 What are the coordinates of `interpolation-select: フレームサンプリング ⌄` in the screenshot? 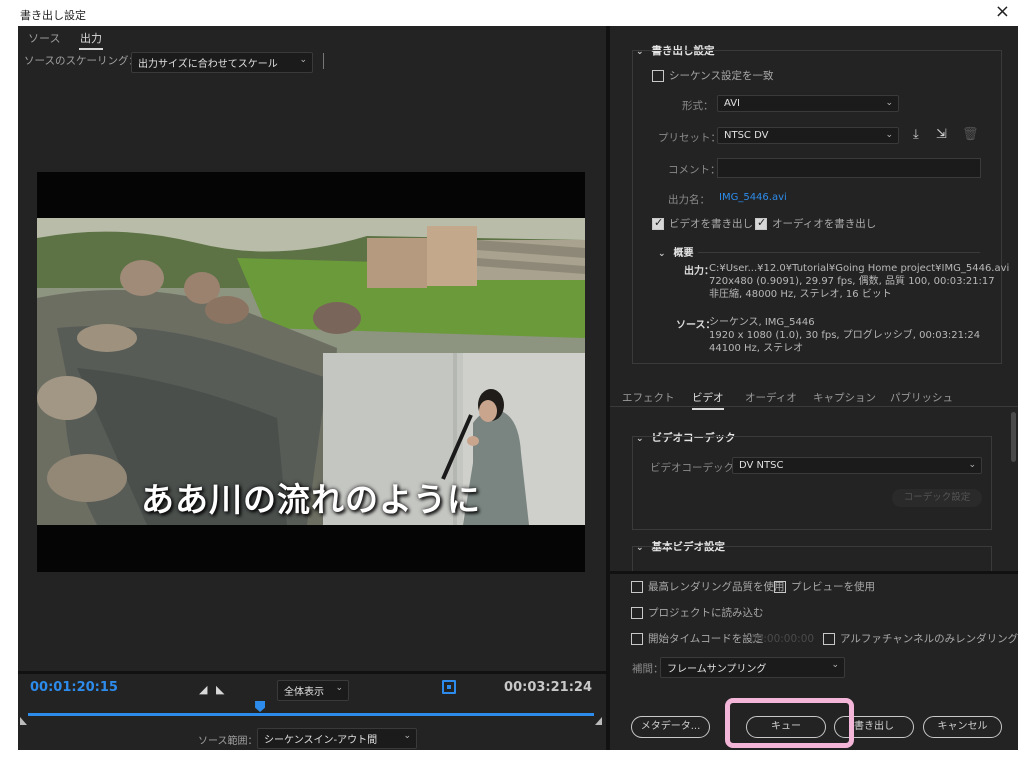 It's located at (752, 667).